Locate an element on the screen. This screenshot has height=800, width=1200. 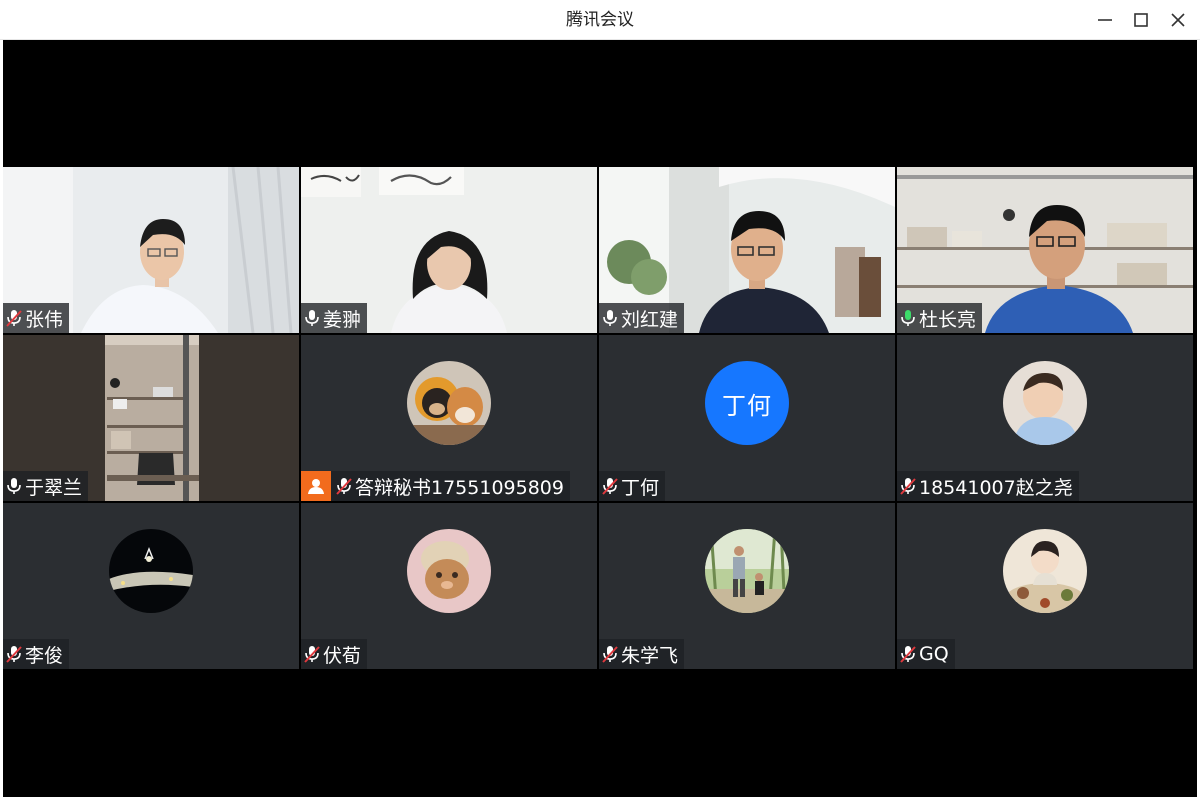
participant-tile: 丁何 丁何 is located at coordinates (747, 418).